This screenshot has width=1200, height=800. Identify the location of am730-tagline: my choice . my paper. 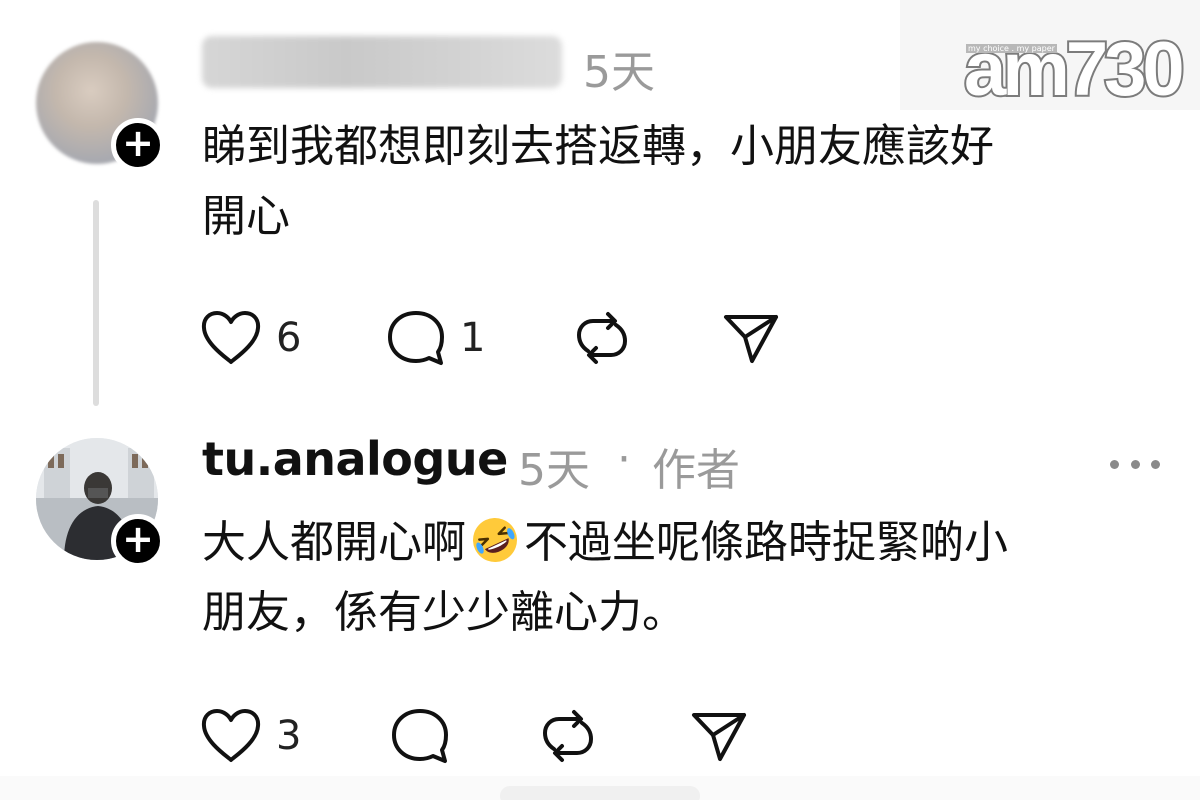
(1011, 48).